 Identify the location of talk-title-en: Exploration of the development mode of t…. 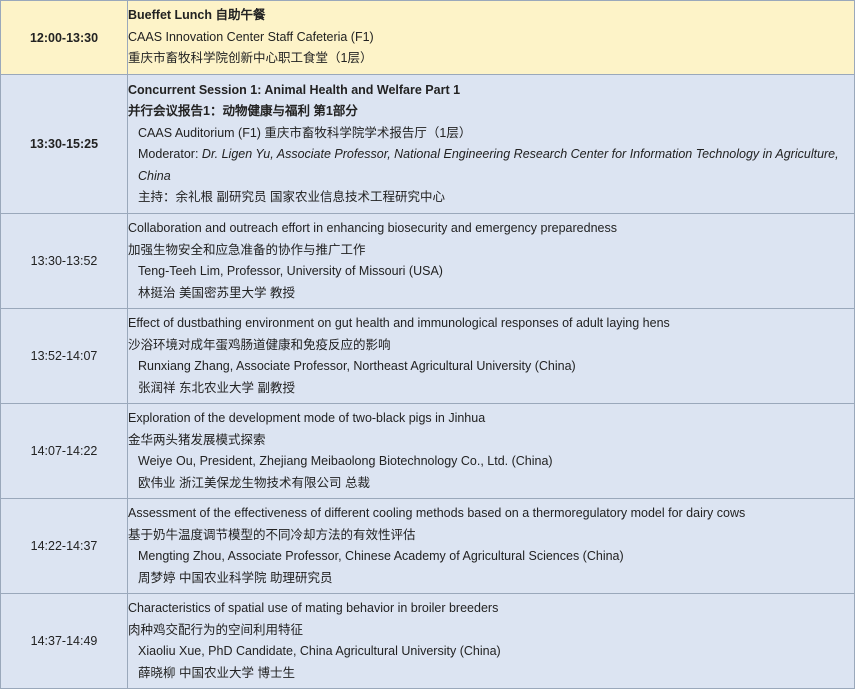
(307, 418).